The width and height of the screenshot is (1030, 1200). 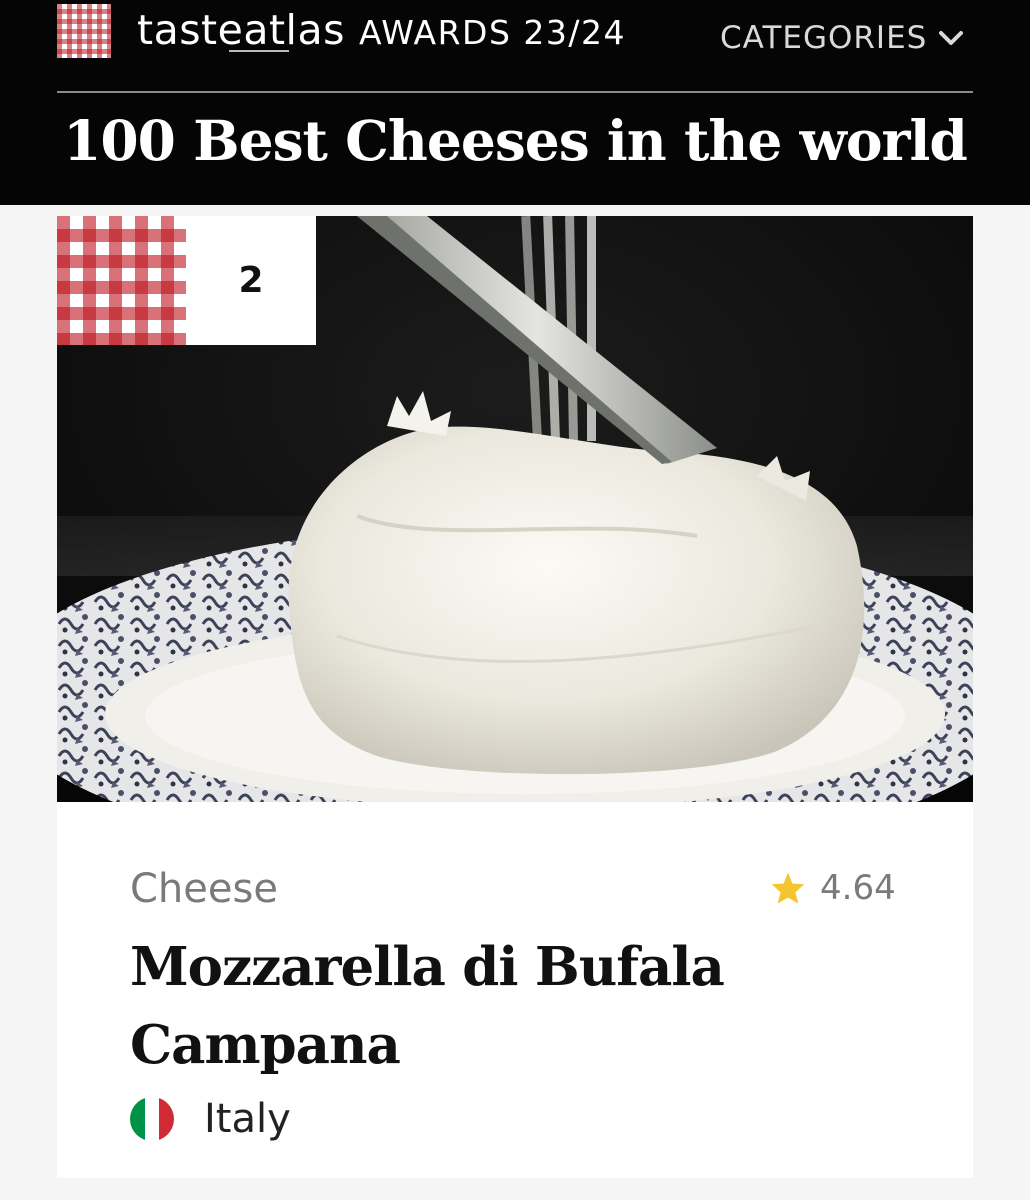 I want to click on origin-link: Italy, so click(x=210, y=1119).